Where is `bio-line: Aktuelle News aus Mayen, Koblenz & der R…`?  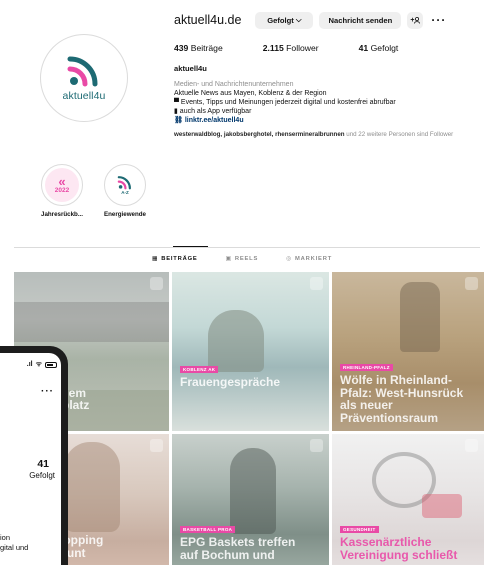 bio-line: Aktuelle News aus Mayen, Koblenz & der R… is located at coordinates (250, 93).